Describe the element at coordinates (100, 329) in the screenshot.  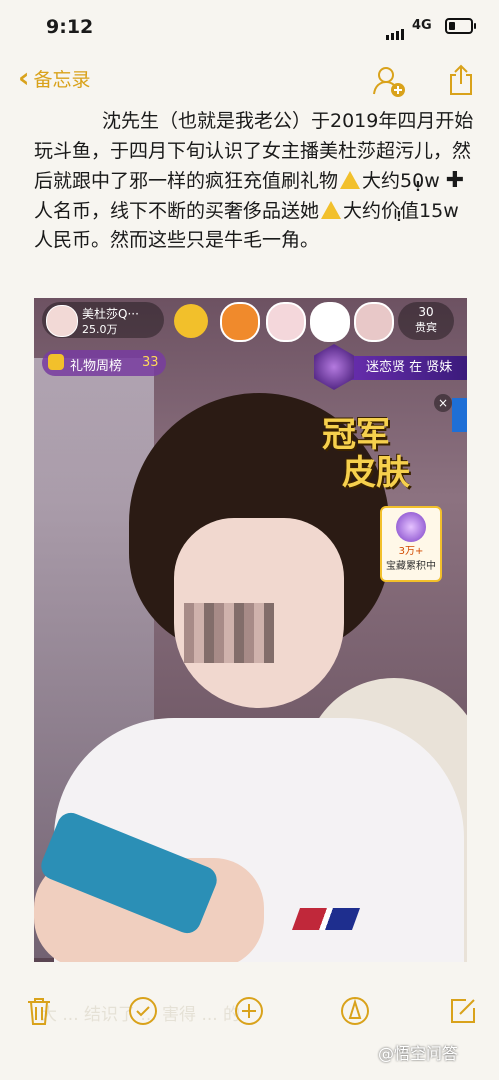
I see `anchor-fans: 25.0万` at that location.